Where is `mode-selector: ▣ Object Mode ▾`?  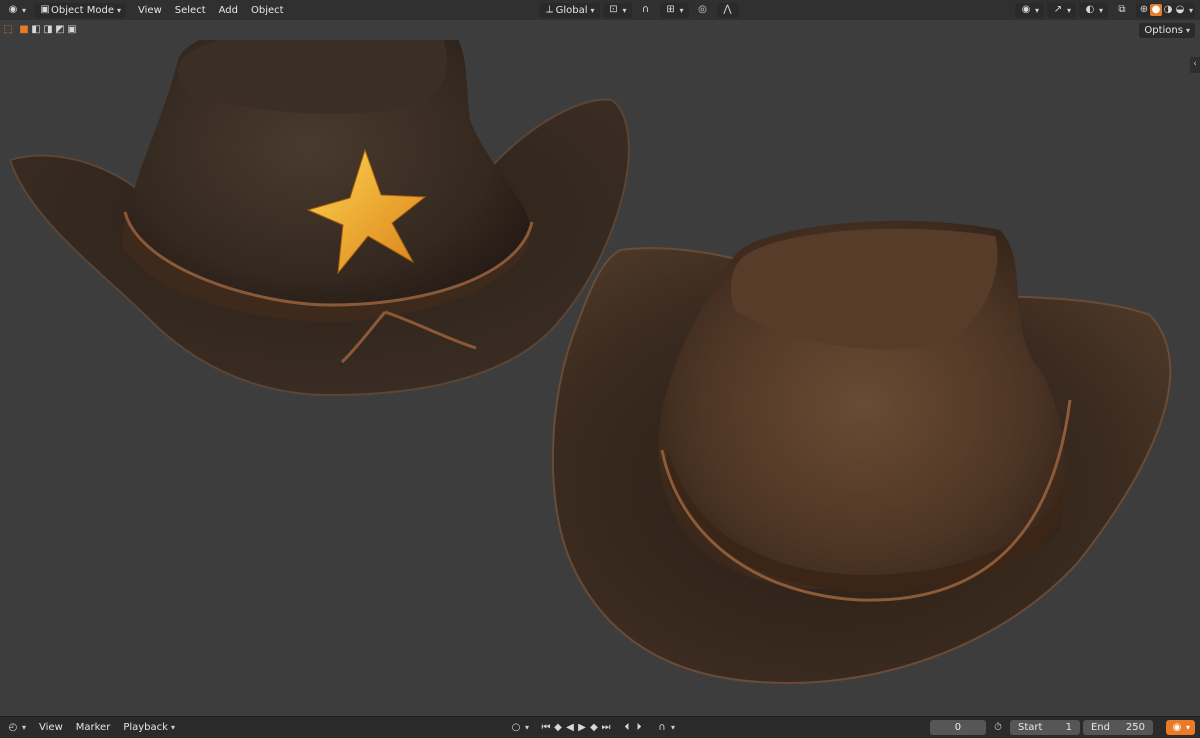 mode-selector: ▣ Object Mode ▾ is located at coordinates (80, 10).